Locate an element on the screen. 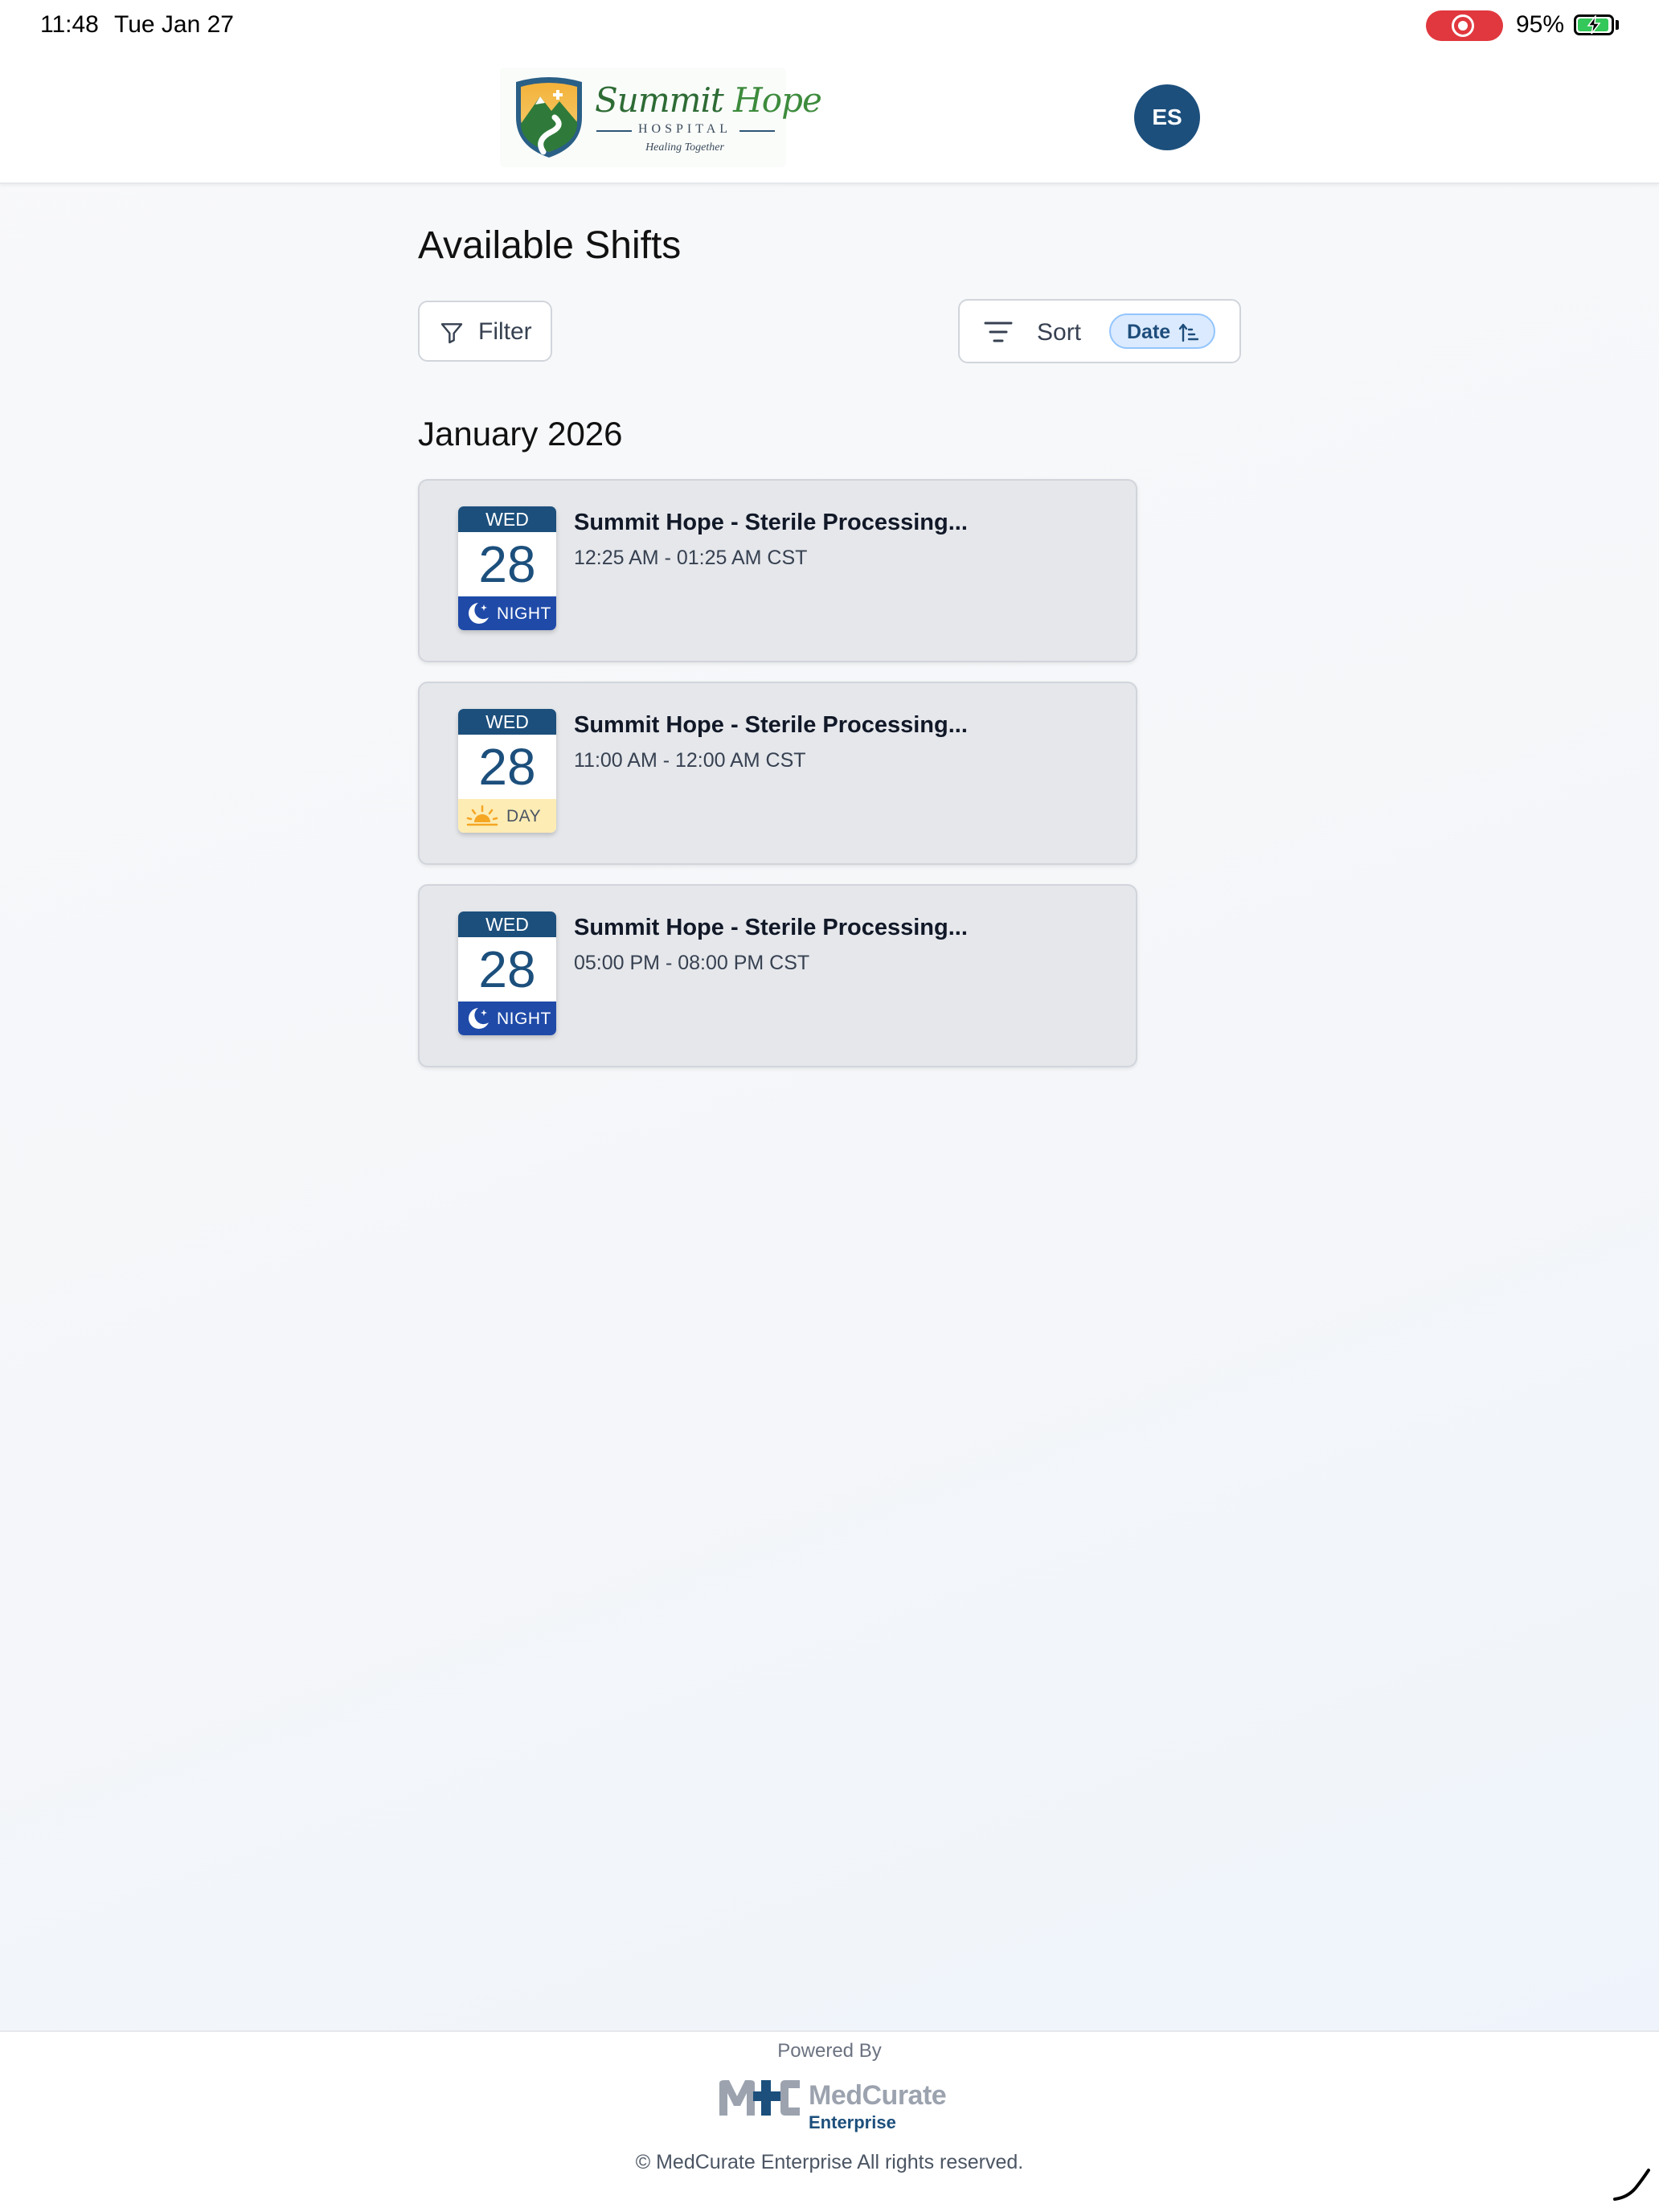  shift-time: 11:00 AM - 12:00 AM CST is located at coordinates (690, 760).